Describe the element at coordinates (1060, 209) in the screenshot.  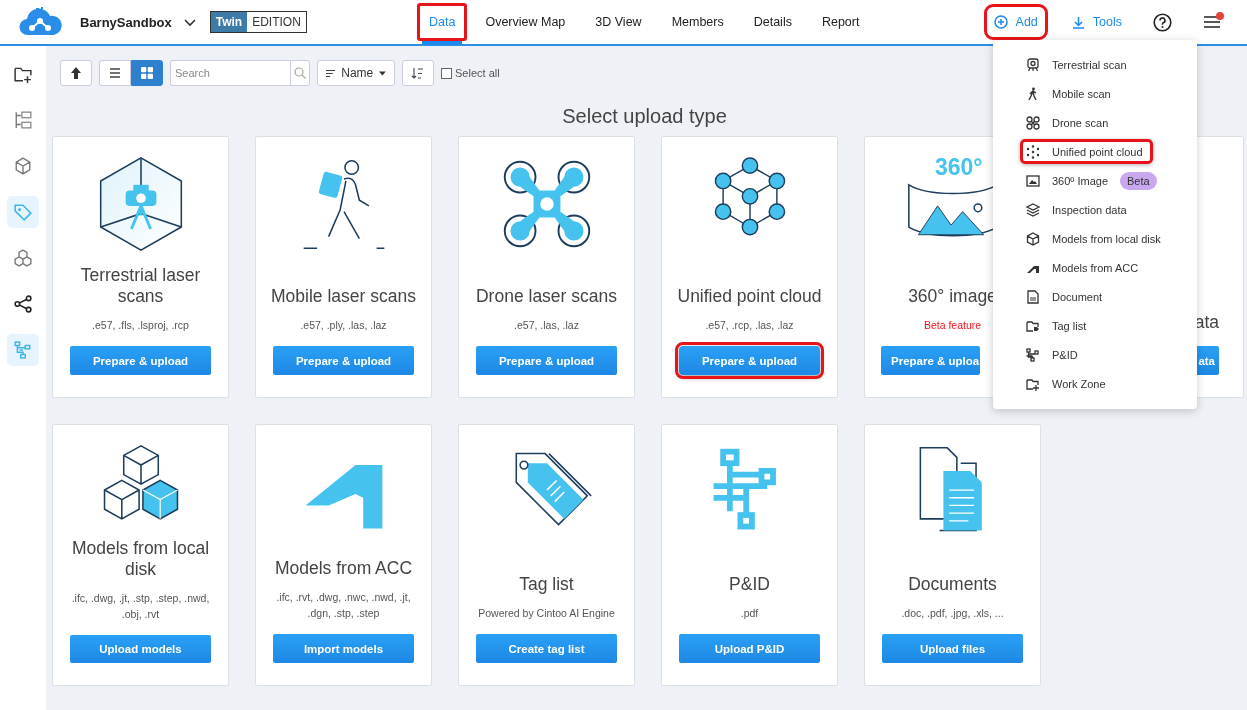
I see `menu-item: Inspection data` at that location.